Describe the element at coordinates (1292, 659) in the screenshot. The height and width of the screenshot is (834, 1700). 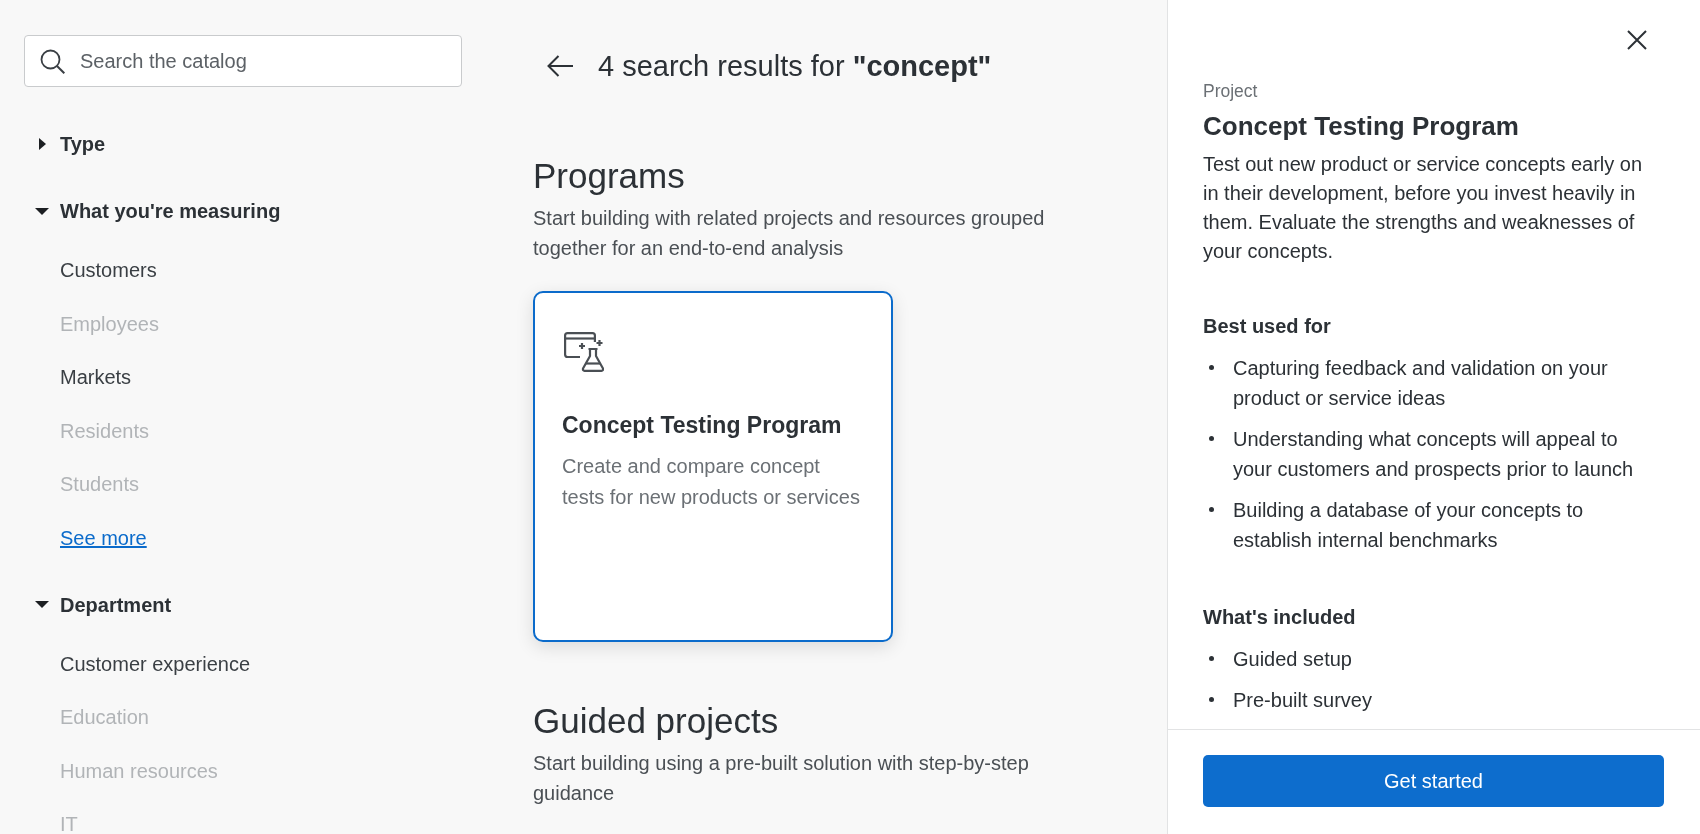
I see `bullet-text: Guided setup` at that location.